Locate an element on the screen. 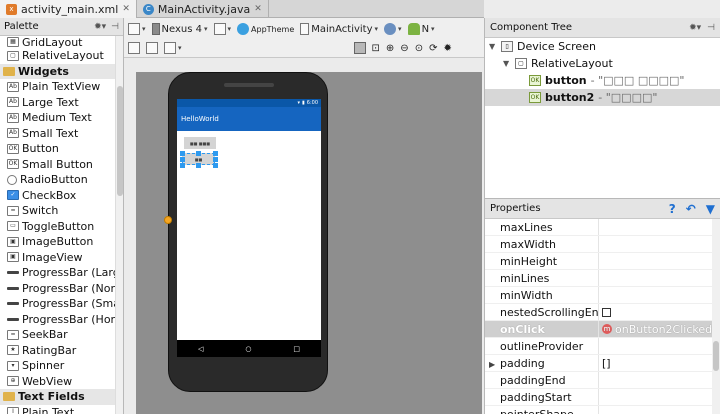  property-row-nestedscrollingenabled: nestedScrollingEnabled is located at coordinates (602, 312).